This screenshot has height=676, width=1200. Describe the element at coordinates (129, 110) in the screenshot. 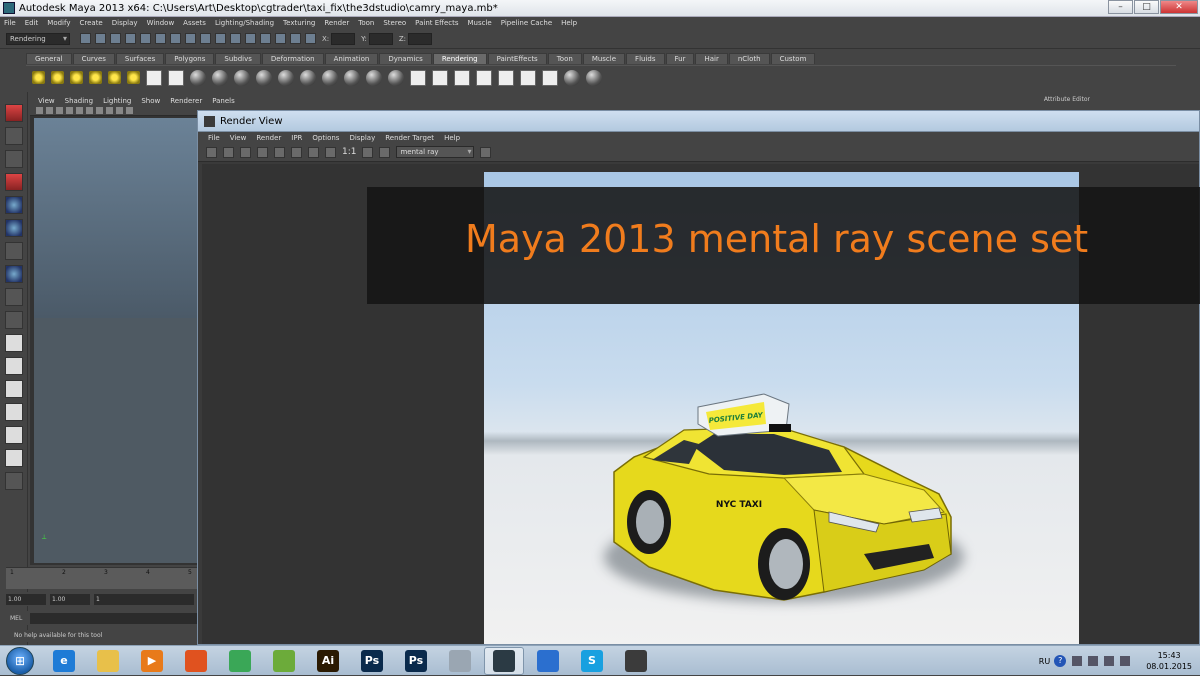

I see `viewport-grid-icon` at that location.